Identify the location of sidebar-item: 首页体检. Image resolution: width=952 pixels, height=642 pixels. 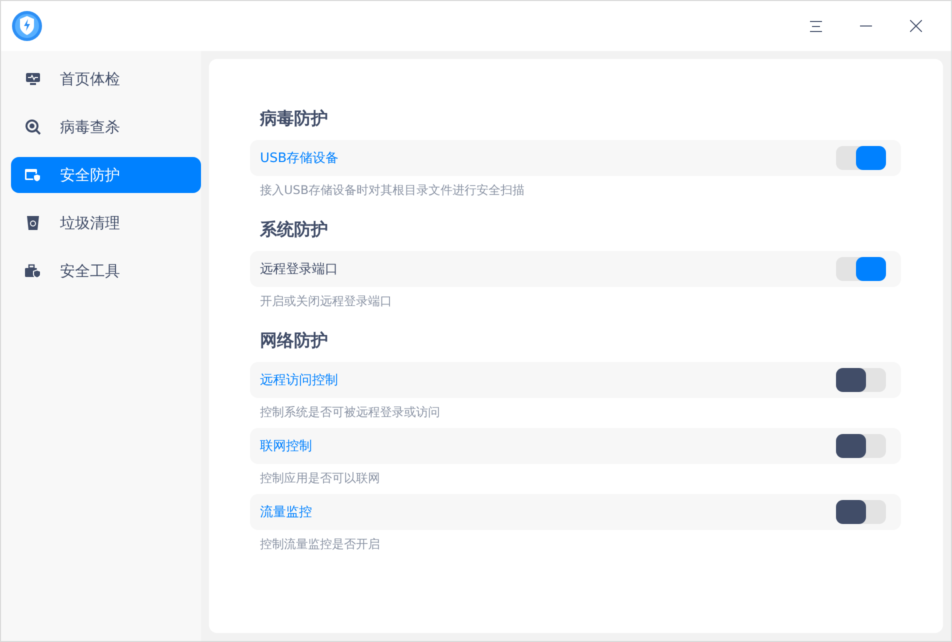
(106, 79).